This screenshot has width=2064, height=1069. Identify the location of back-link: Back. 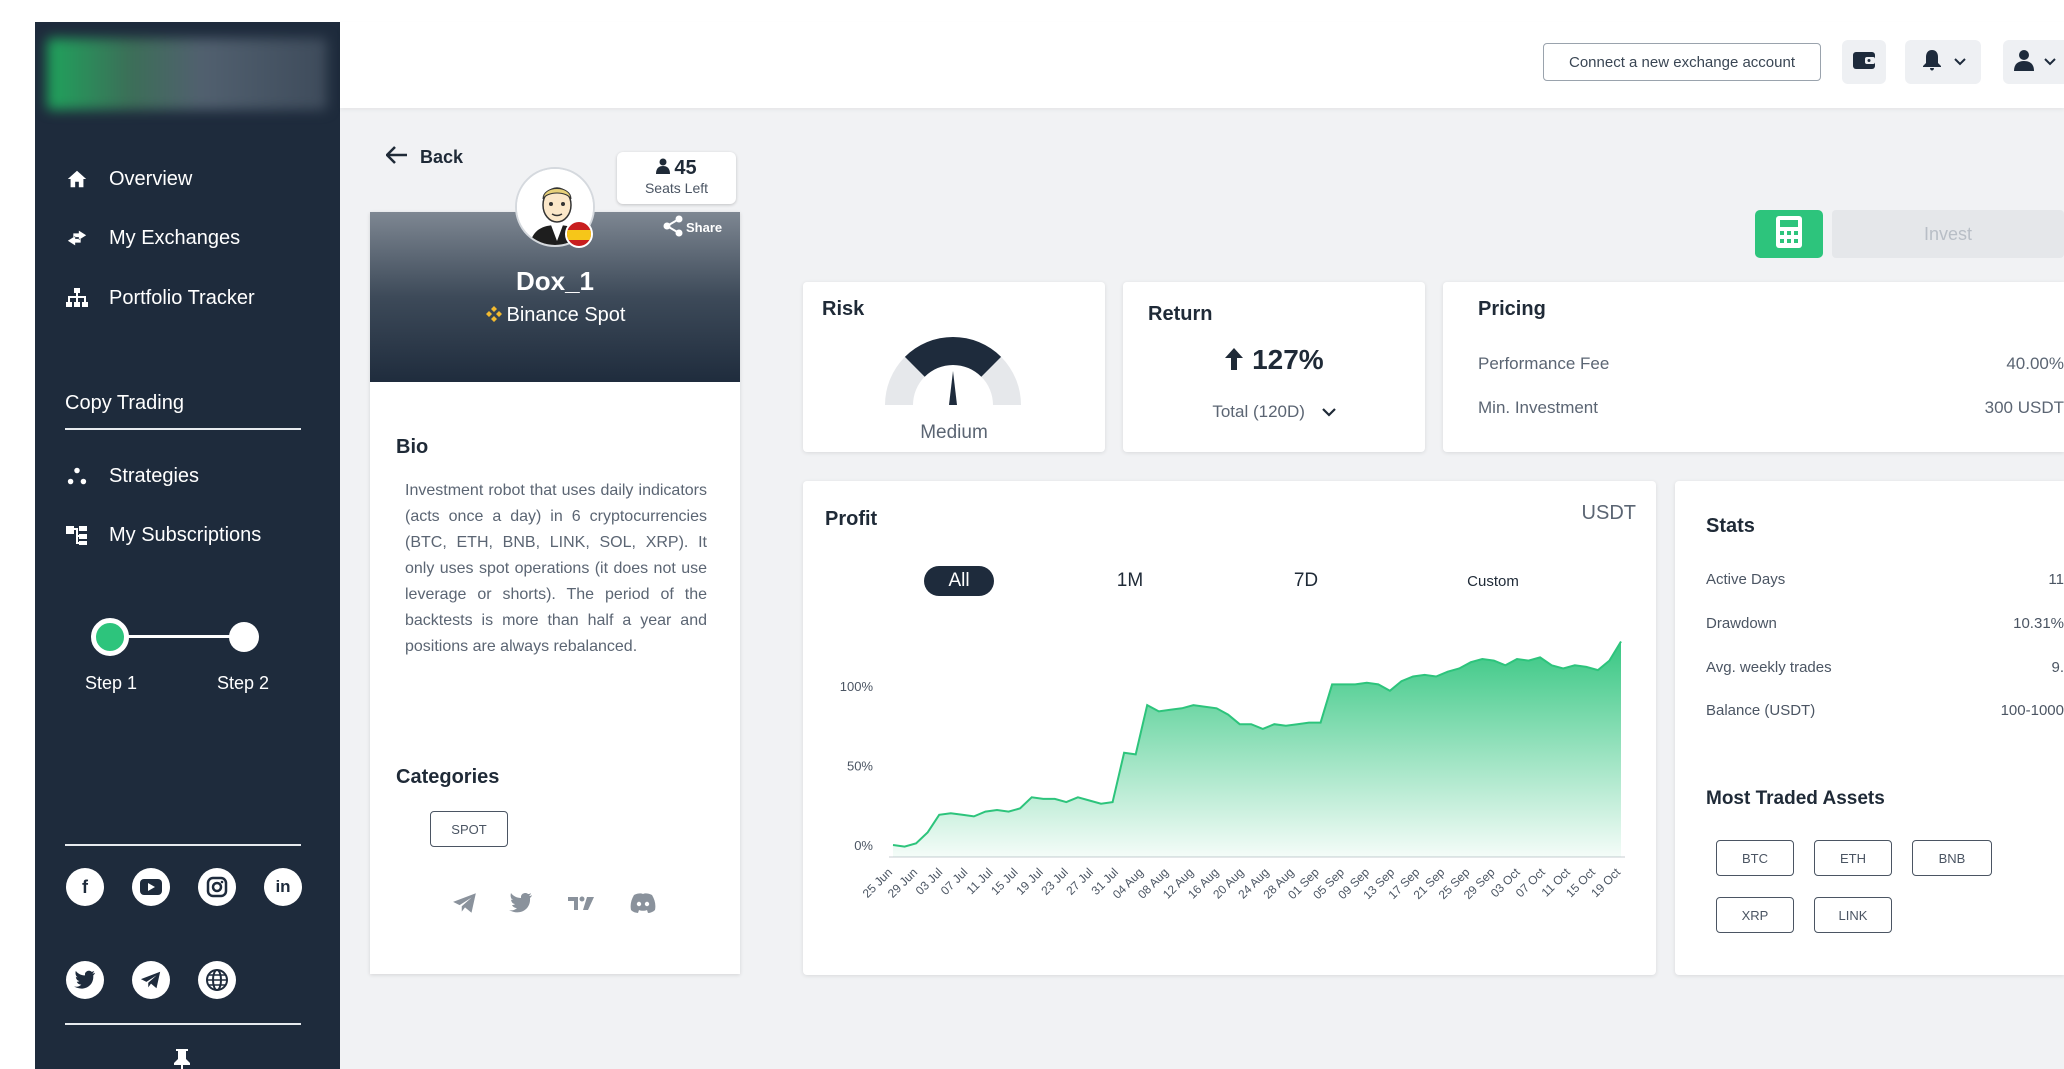
(424, 157).